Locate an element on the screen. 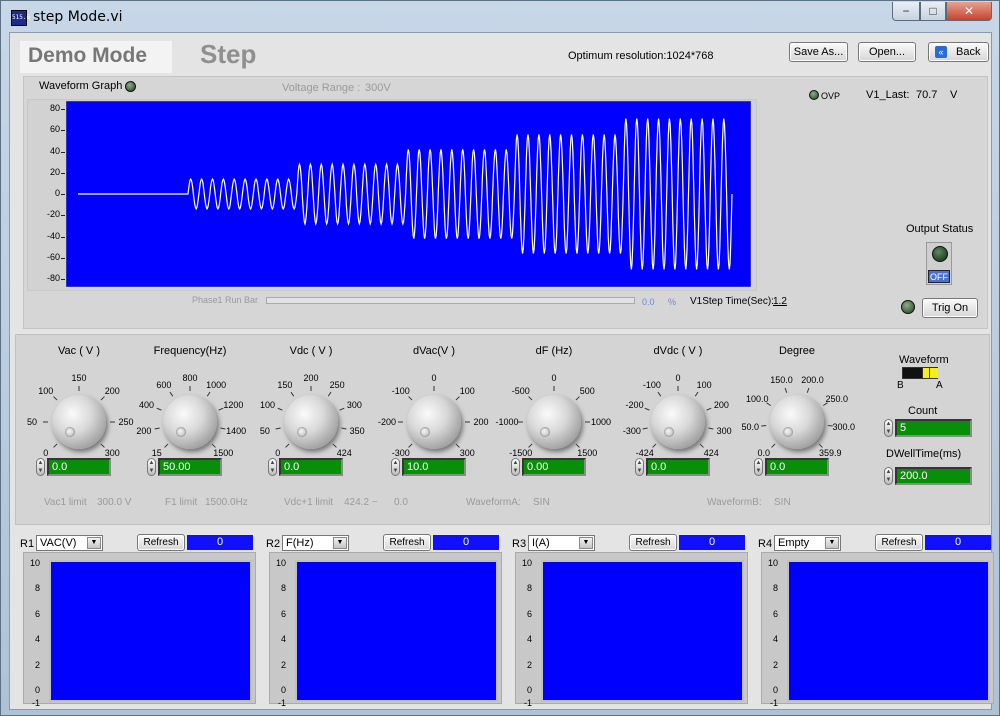 The image size is (1000, 716). vdc-limit-label: Vdc+1 limit is located at coordinates (309, 502).